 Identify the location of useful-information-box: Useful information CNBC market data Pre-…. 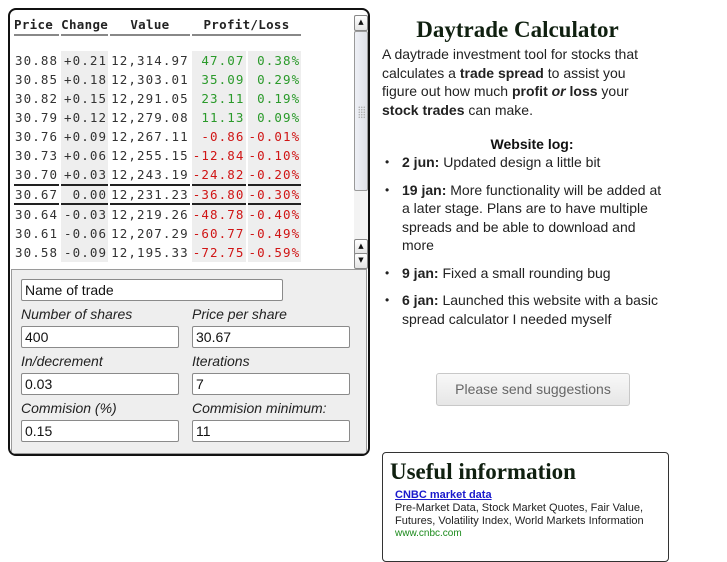
(525, 507).